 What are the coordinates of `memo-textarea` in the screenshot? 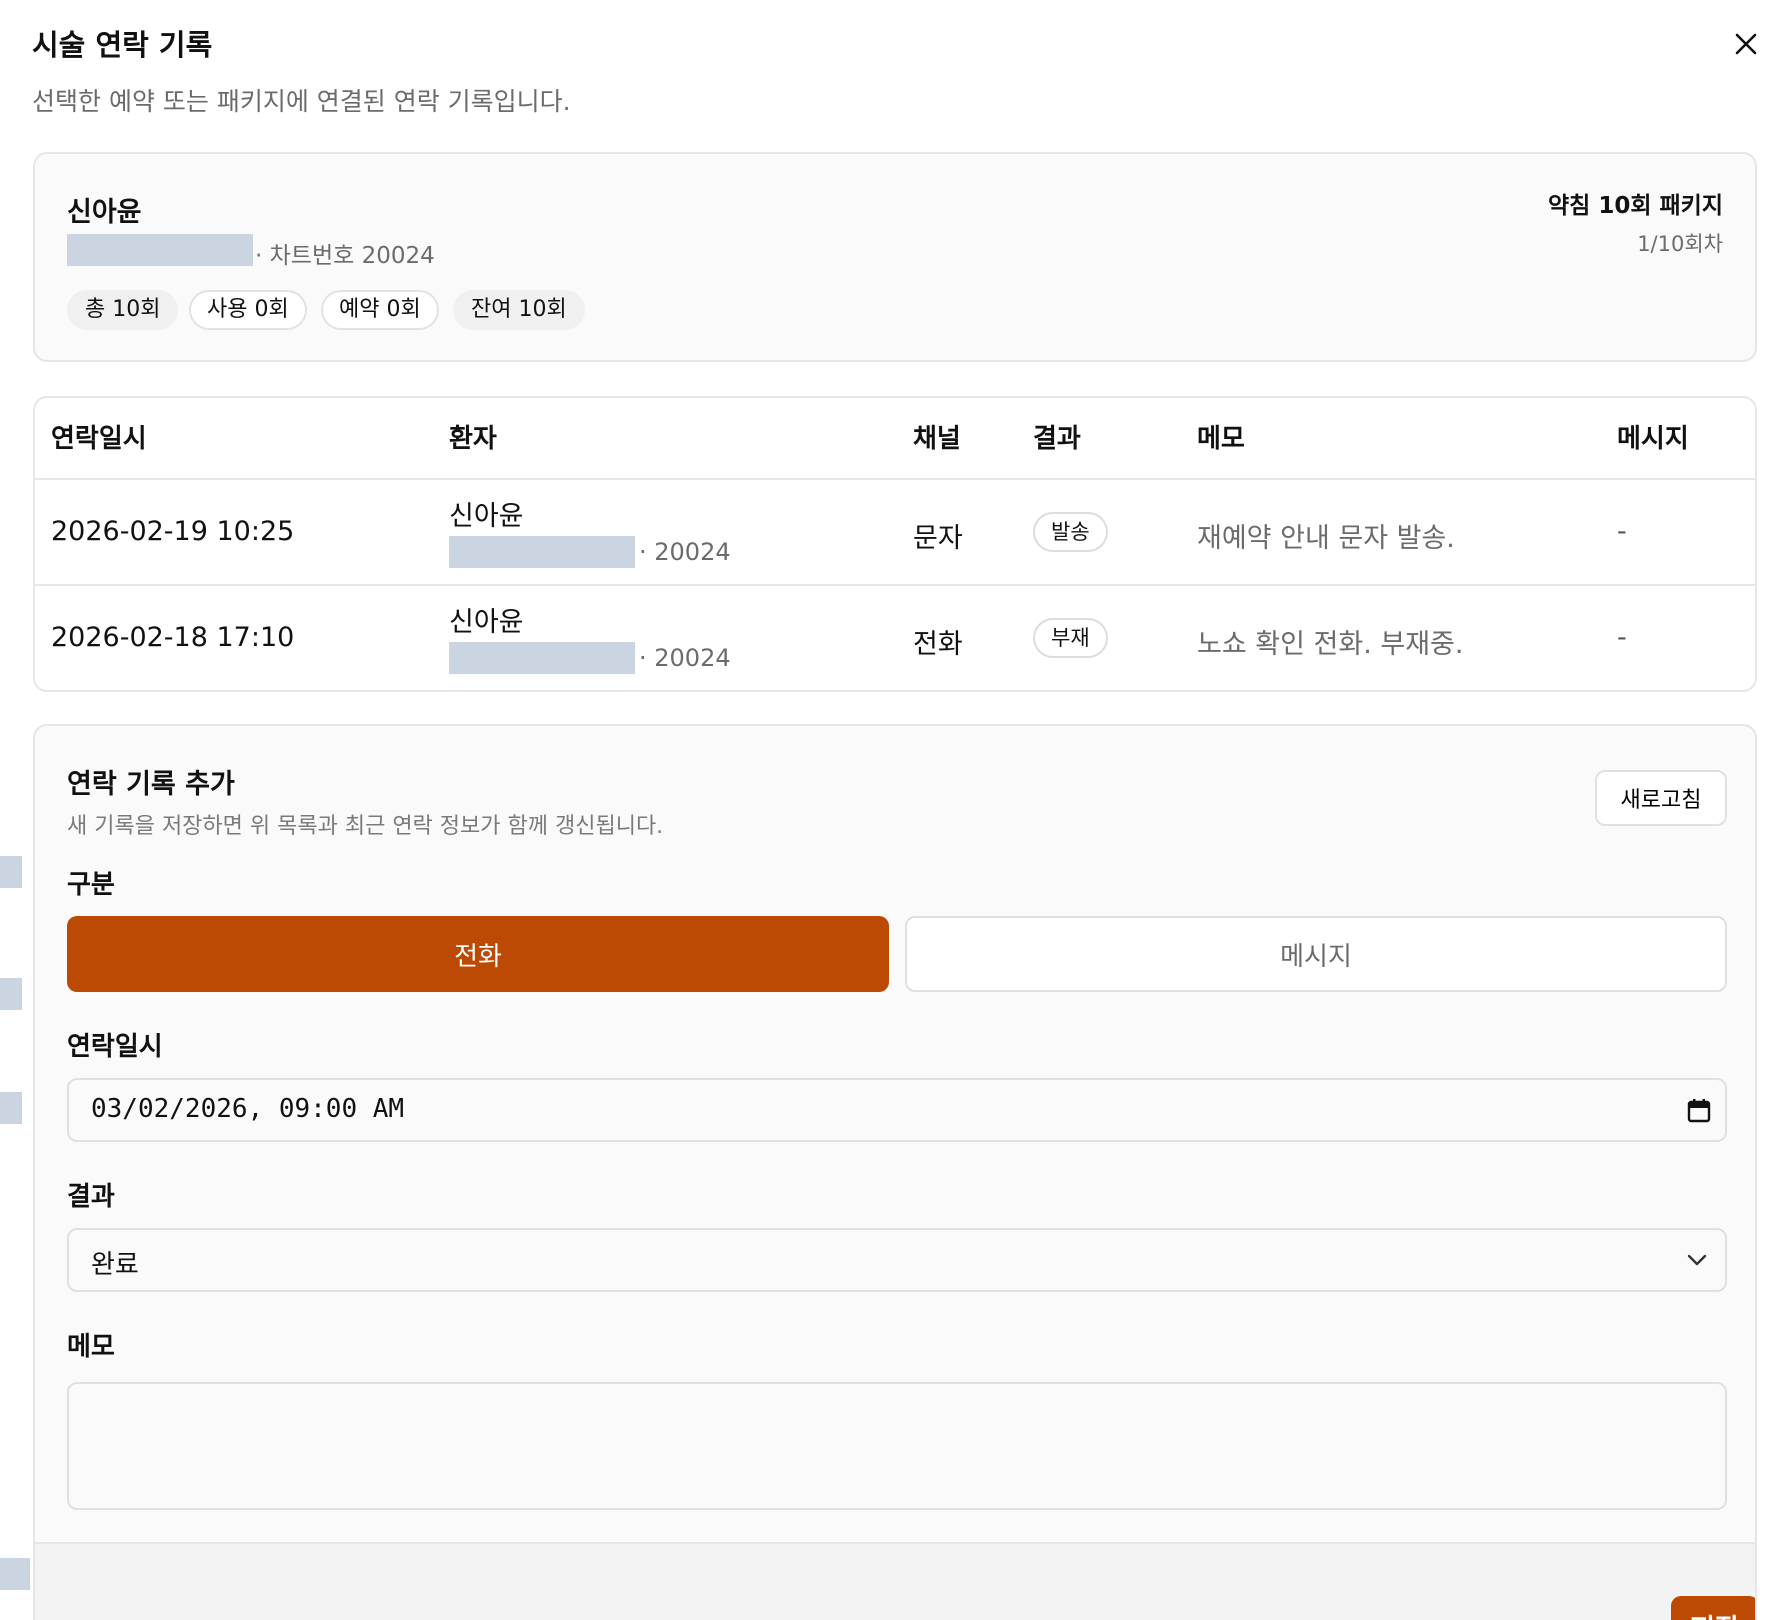 It's located at (897, 1446).